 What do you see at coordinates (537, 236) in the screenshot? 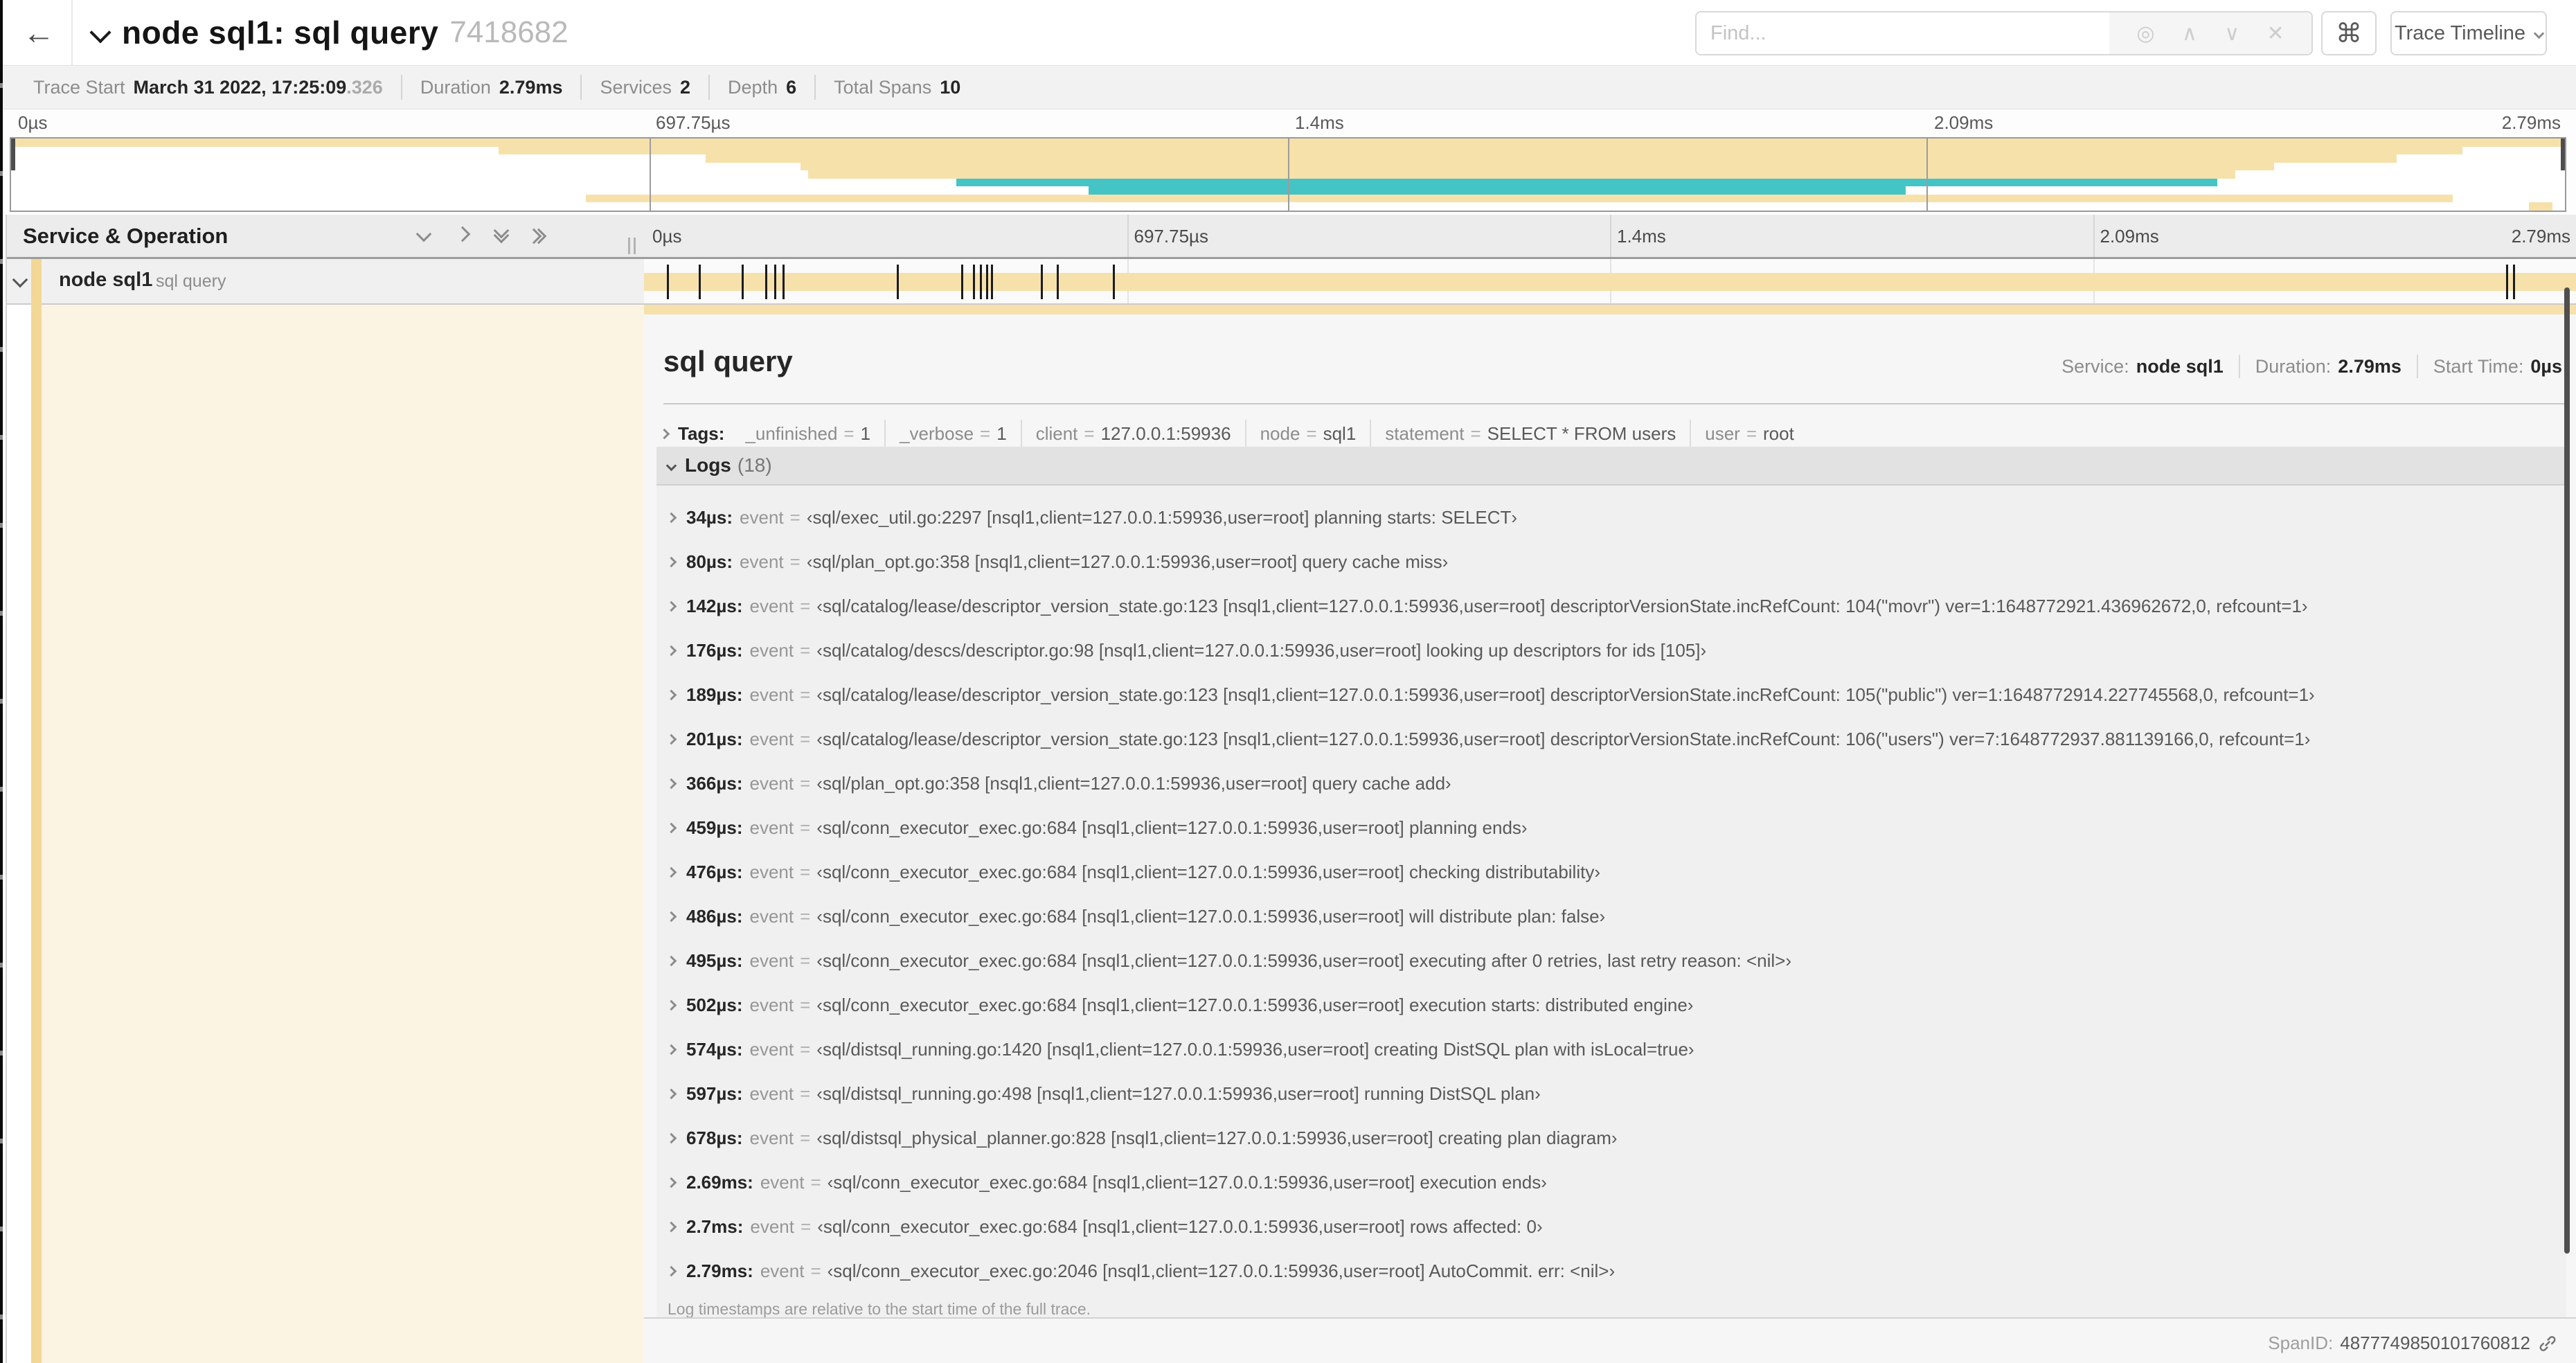
I see `expand-all-icon` at bounding box center [537, 236].